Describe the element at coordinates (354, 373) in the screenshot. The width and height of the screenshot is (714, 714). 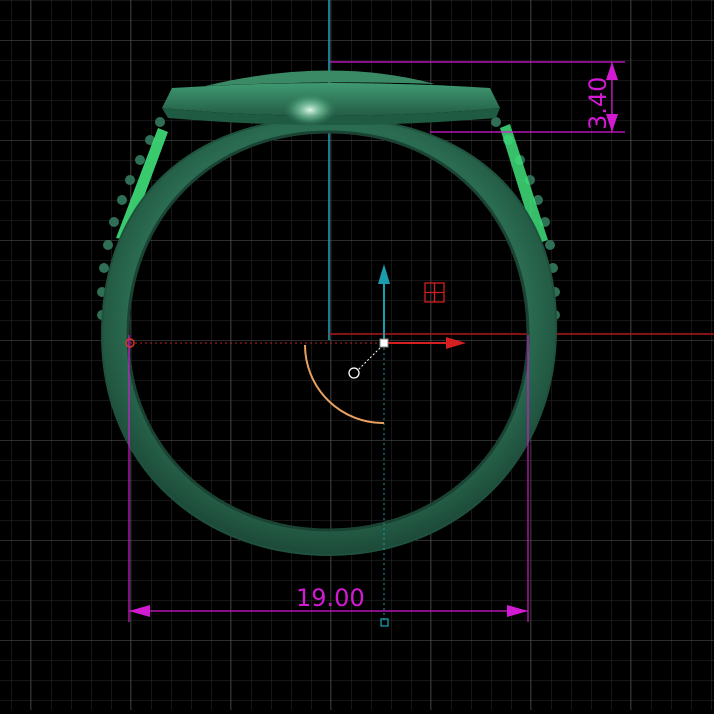
I see `rotate-pivot-handle` at that location.